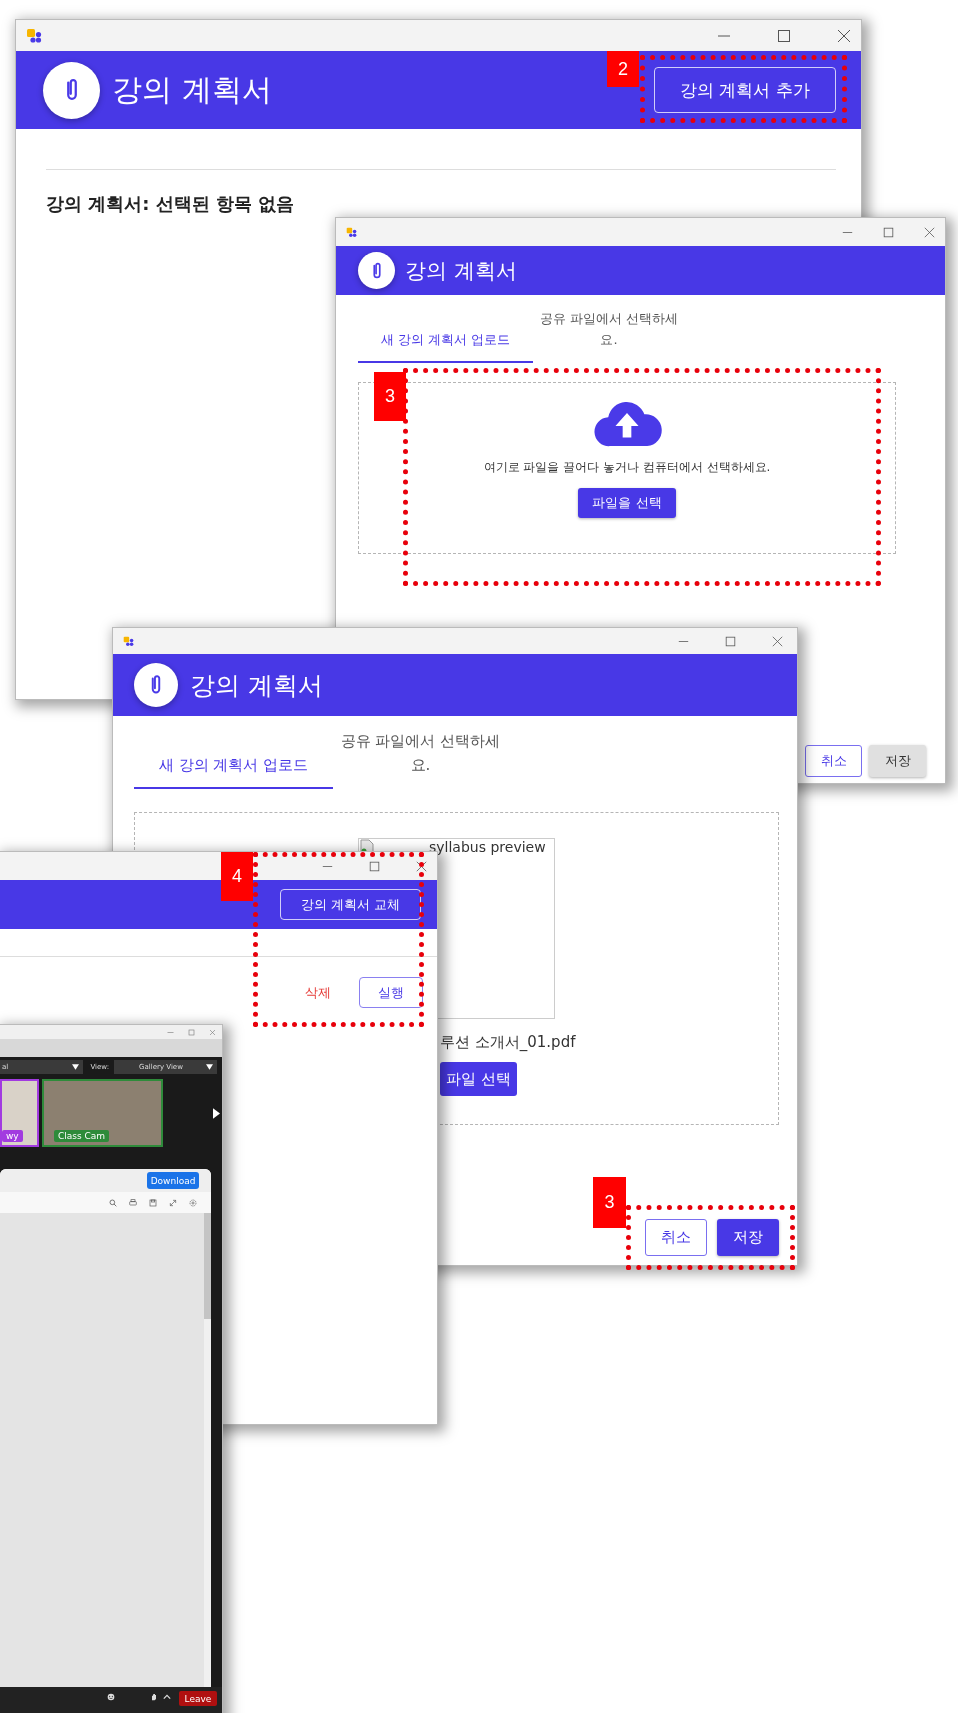  Describe the element at coordinates (113, 1202) in the screenshot. I see `search-icon` at that location.